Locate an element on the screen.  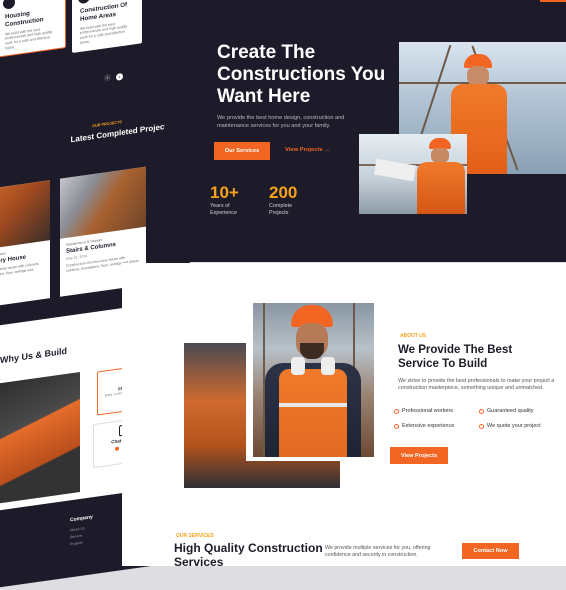
feature-item: Guaranteed quality is located at coordinates (521, 411).